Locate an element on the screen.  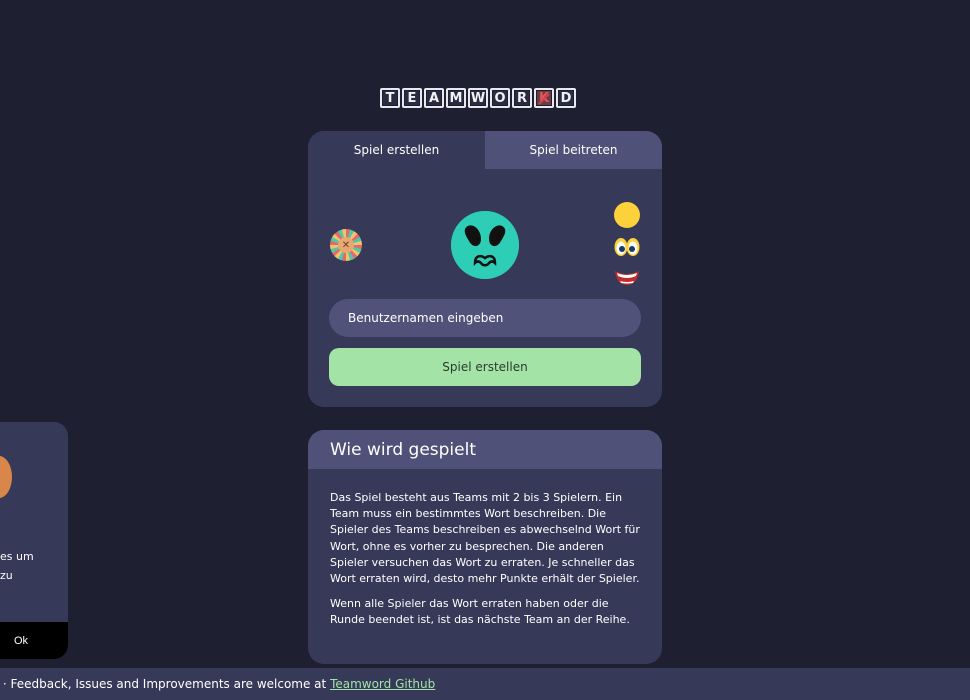
teamword-logo: T E A M W O R K D is located at coordinates (478, 98).